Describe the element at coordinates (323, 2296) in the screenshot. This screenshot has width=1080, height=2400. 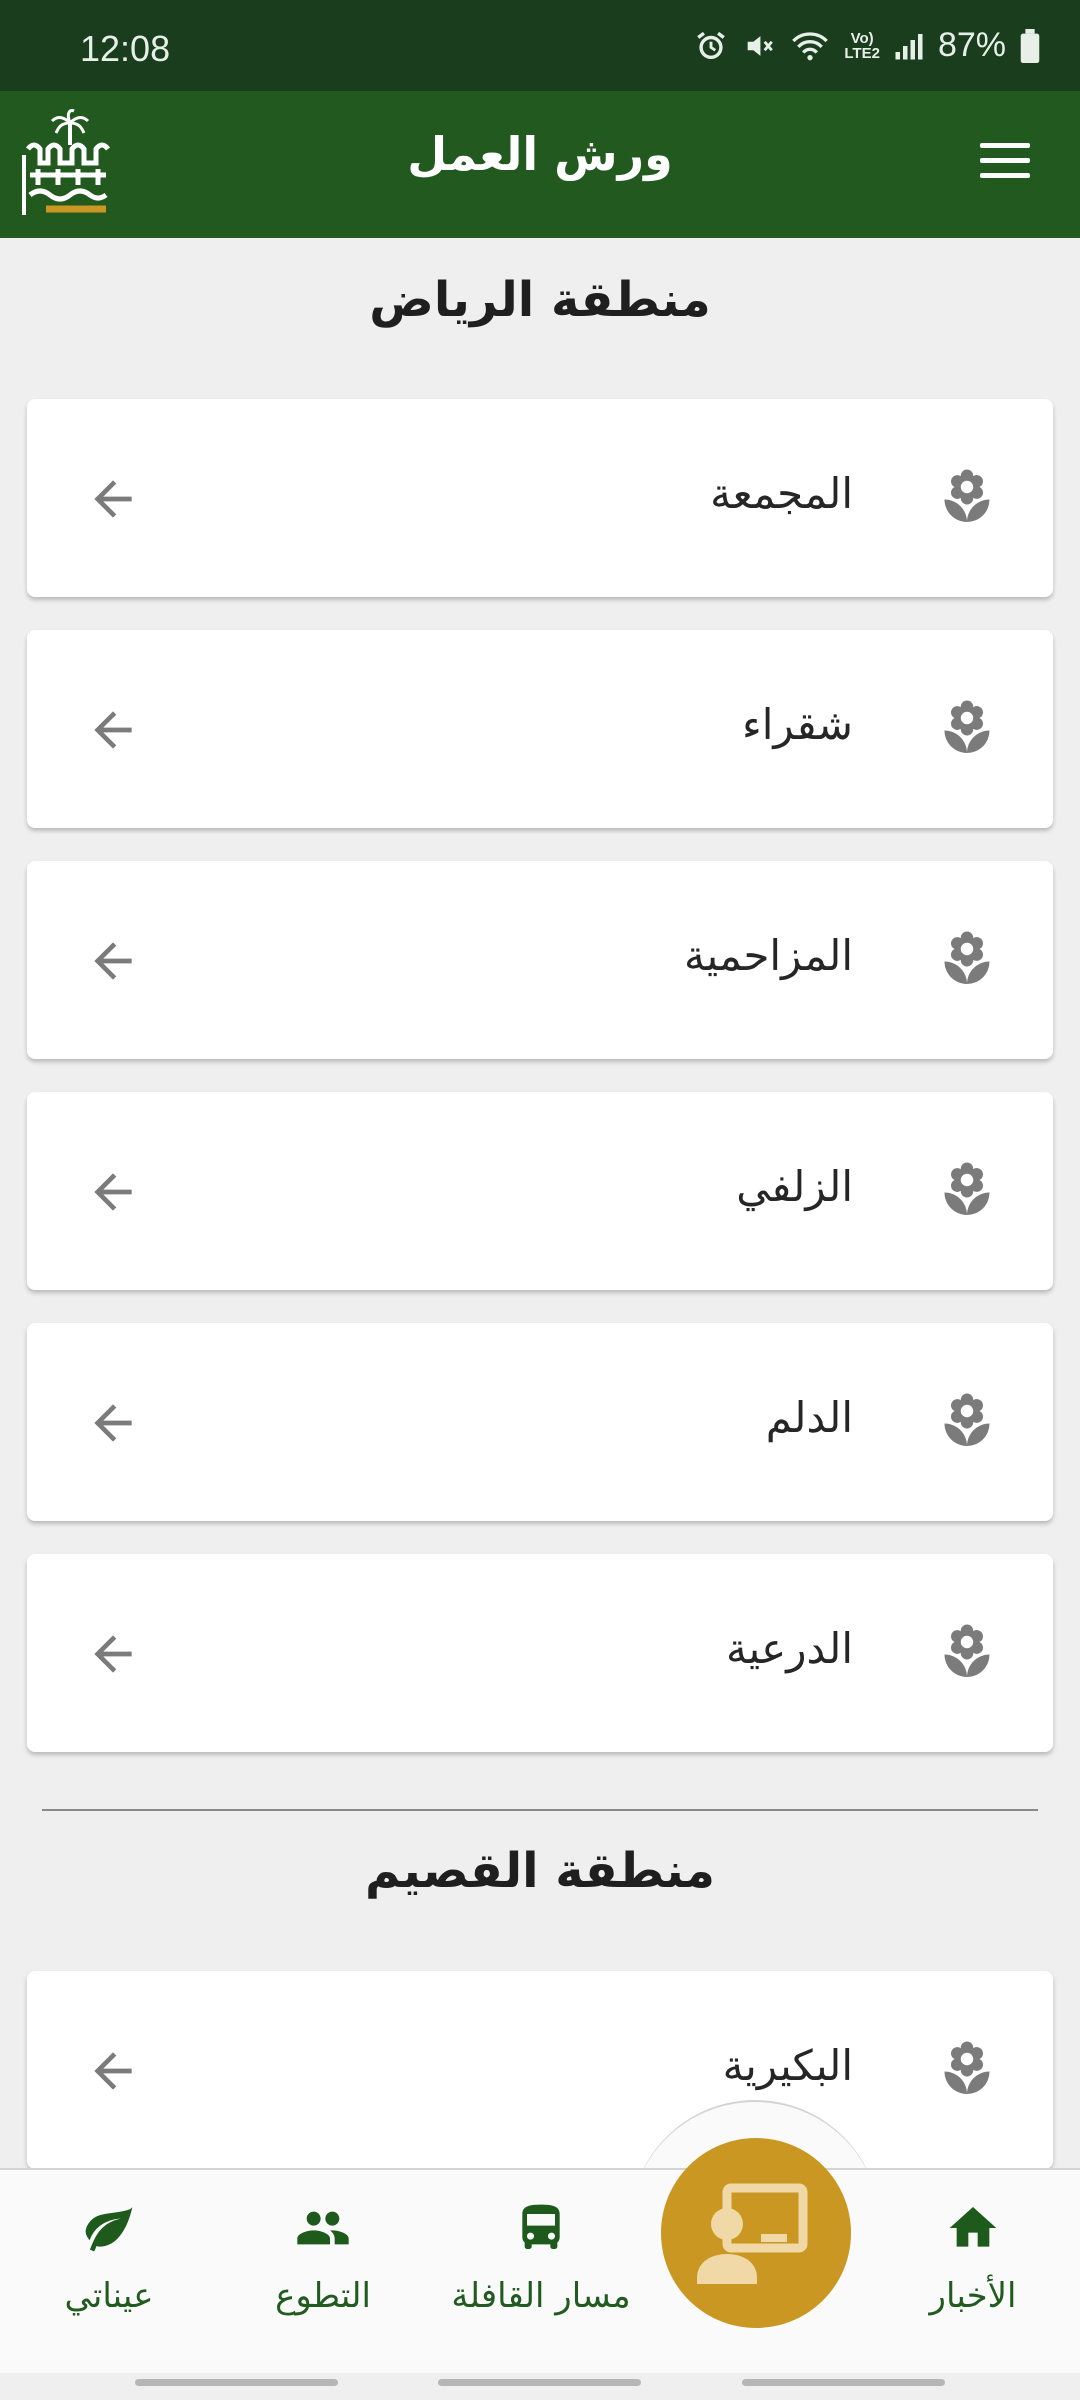
I see `nav-label-volunteer: التطوع` at that location.